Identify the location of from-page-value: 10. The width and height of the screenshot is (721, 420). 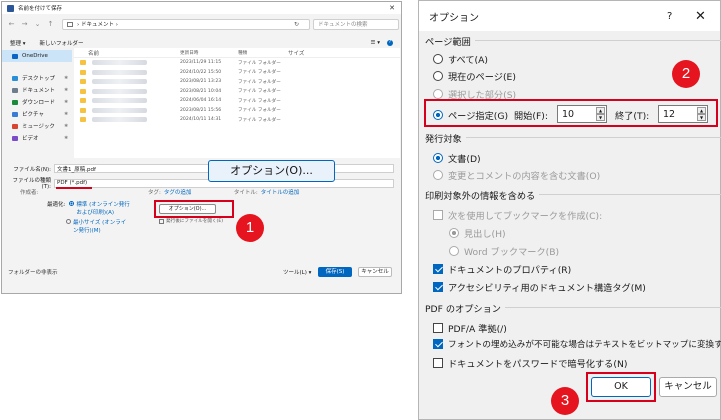
(568, 114).